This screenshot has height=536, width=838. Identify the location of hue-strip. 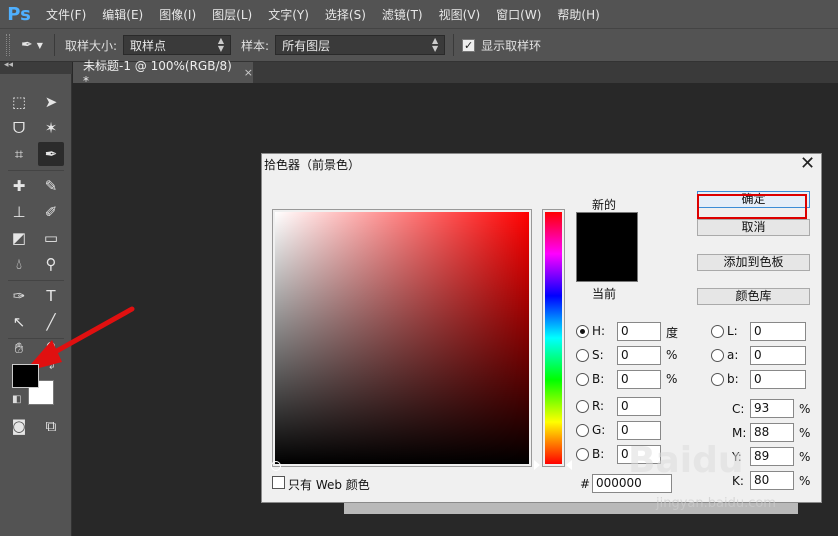
(553, 338).